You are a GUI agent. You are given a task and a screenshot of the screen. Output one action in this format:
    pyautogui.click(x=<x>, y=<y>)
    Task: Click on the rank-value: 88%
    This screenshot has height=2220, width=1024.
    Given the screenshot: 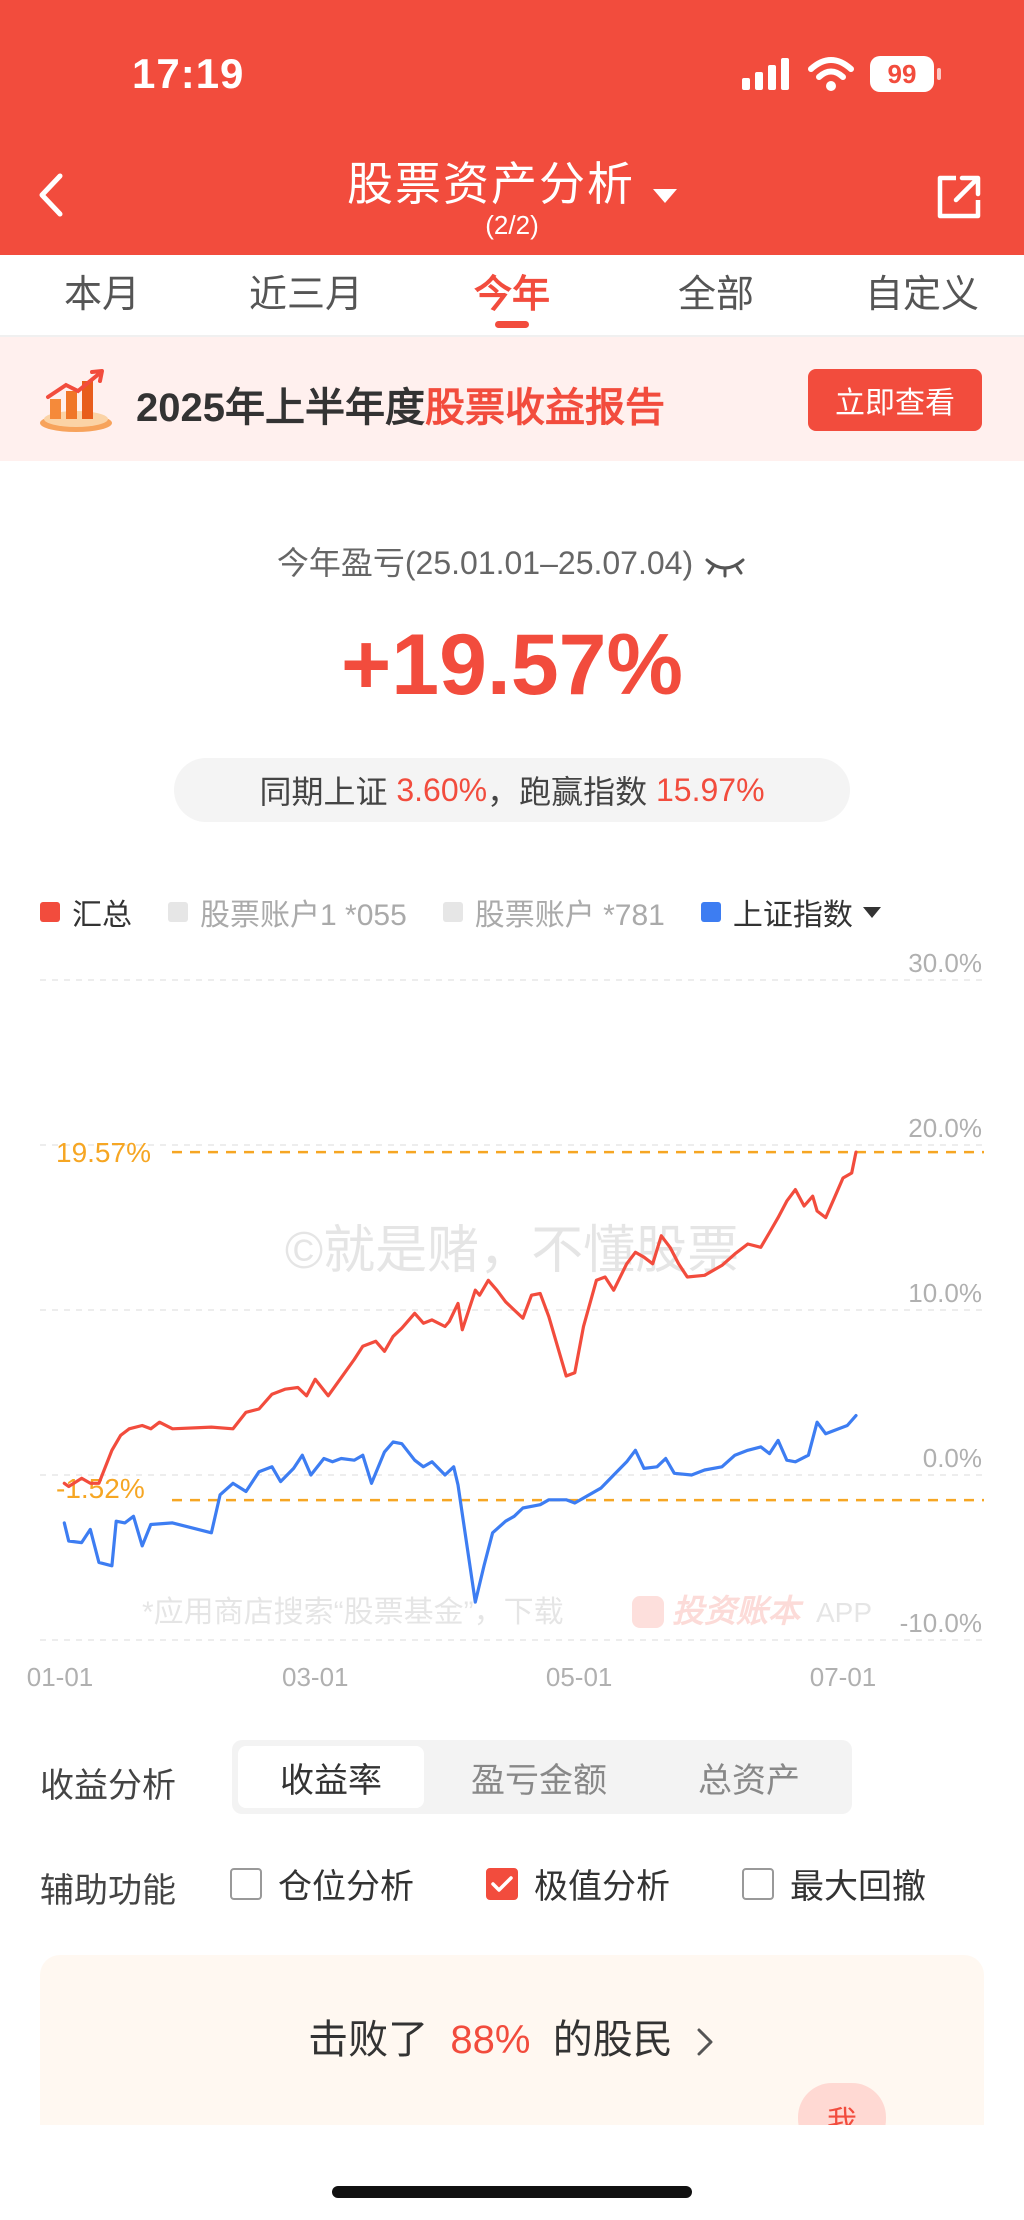 What is the action you would take?
    pyautogui.click(x=490, y=2040)
    